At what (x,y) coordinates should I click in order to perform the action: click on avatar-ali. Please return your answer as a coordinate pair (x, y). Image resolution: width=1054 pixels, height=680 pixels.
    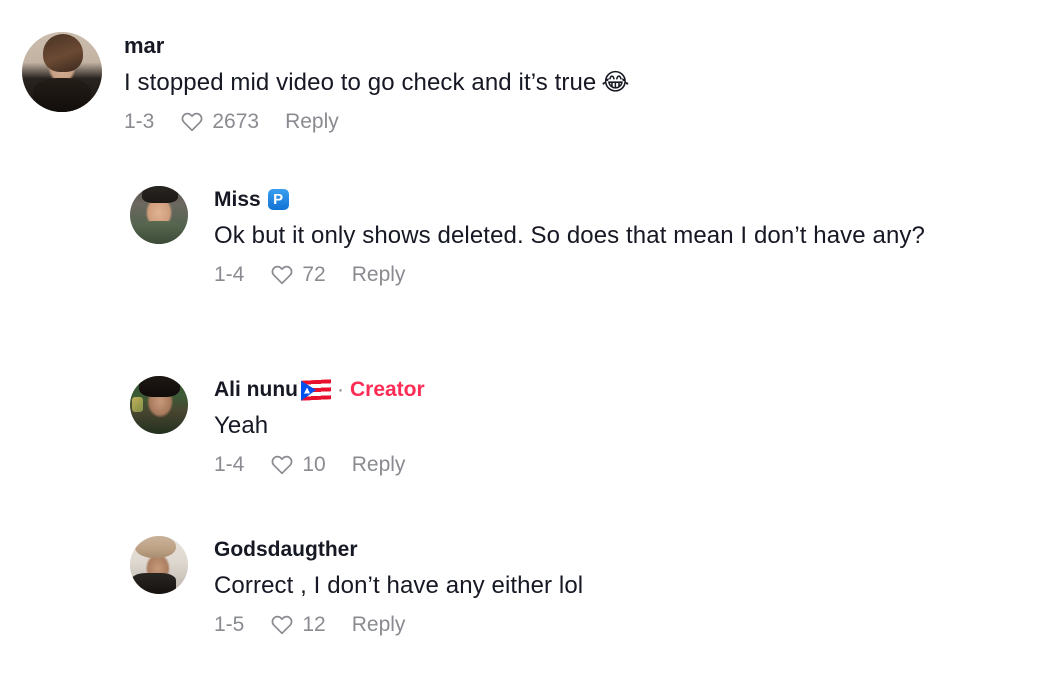
    Looking at the image, I should click on (159, 405).